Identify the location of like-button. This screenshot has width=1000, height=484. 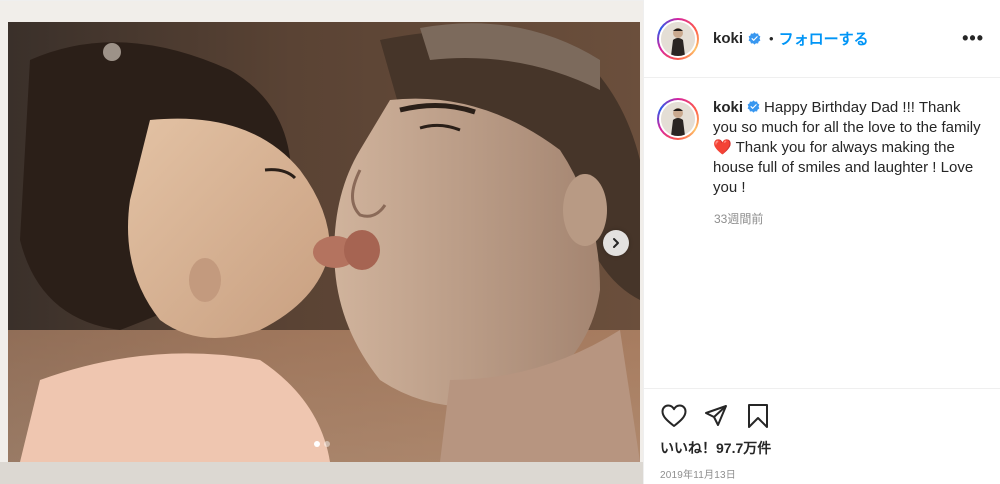
(674, 416).